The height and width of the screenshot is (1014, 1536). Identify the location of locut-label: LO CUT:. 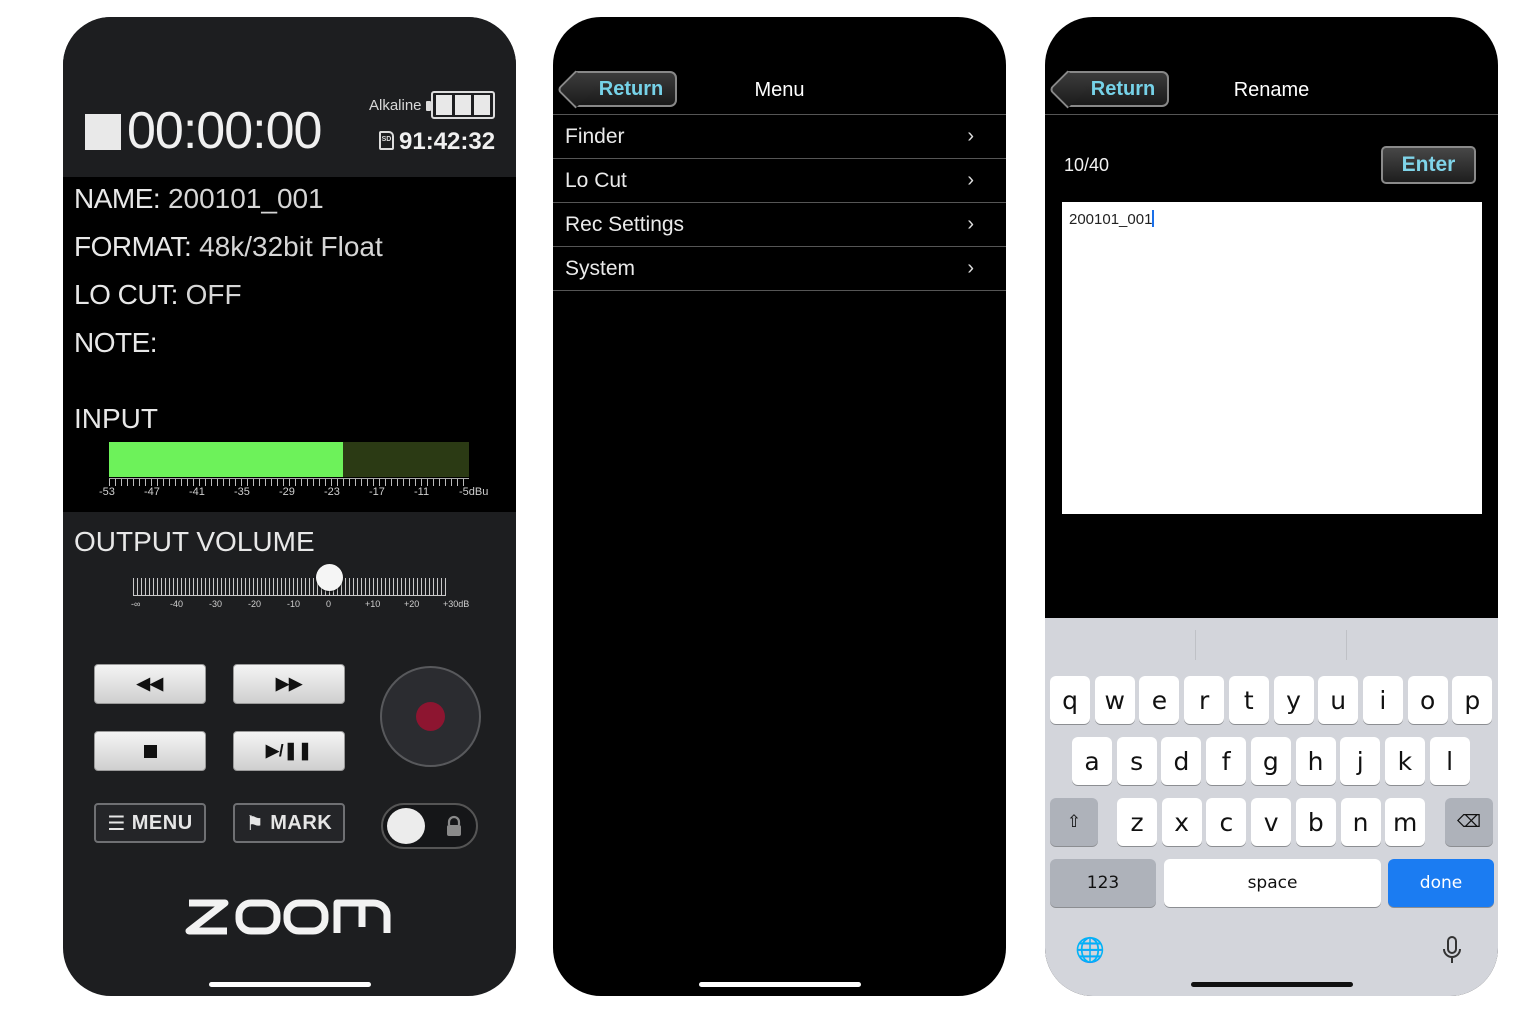
(126, 294).